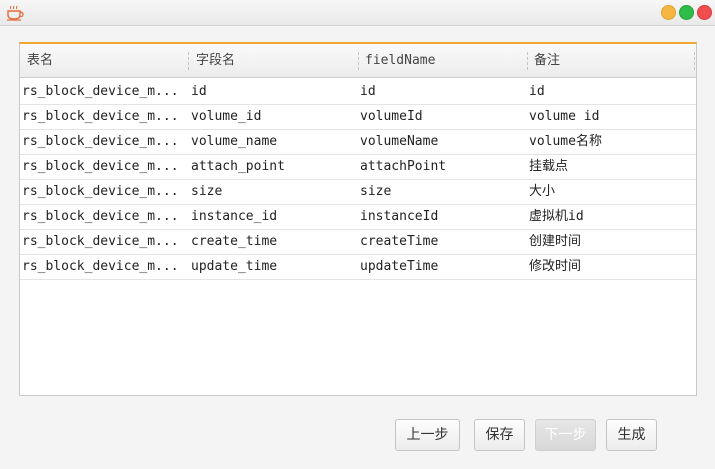  I want to click on next-step-button: 下一步, so click(565, 435).